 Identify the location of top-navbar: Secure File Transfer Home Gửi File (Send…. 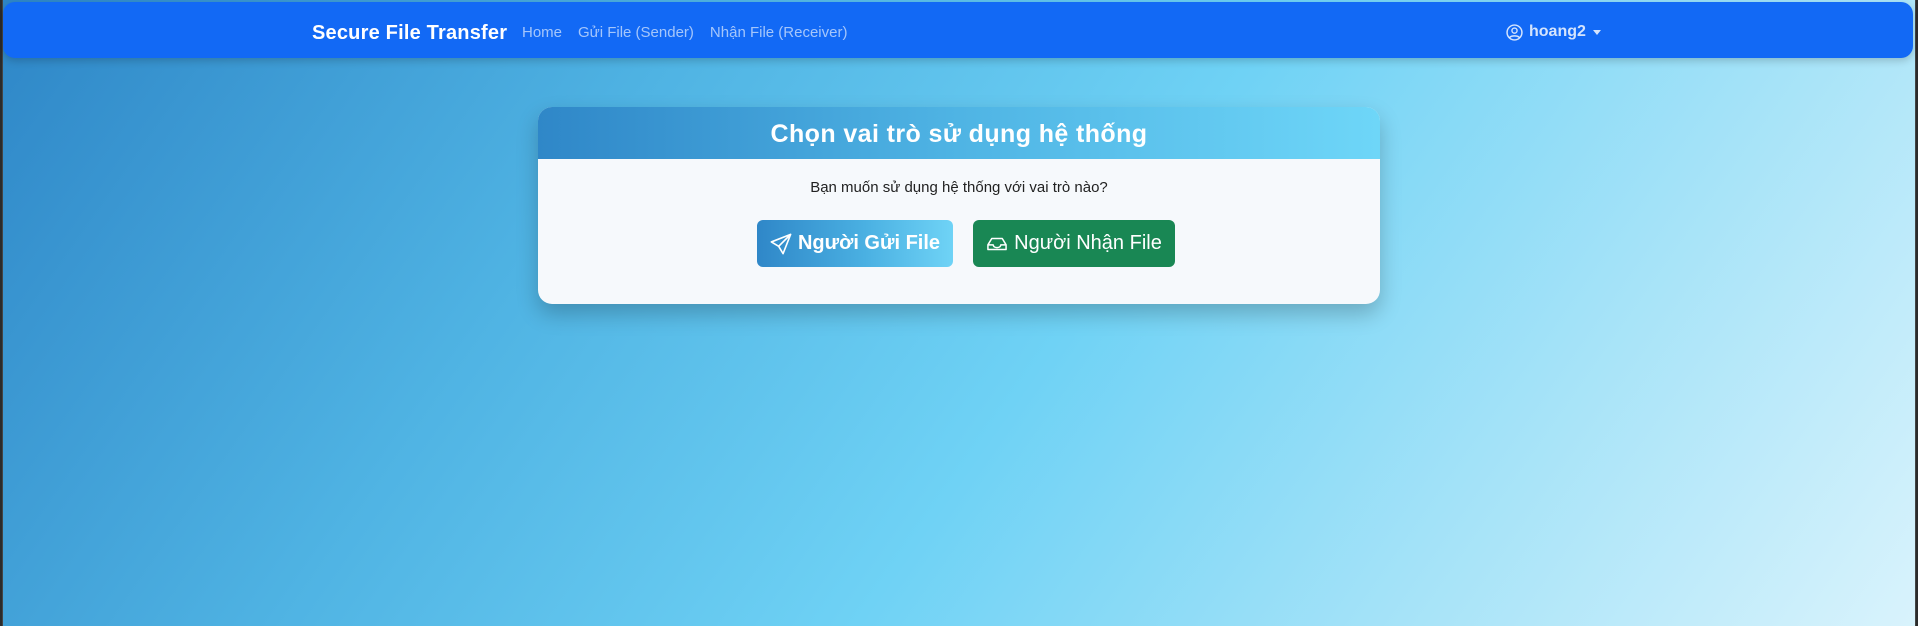
(958, 30).